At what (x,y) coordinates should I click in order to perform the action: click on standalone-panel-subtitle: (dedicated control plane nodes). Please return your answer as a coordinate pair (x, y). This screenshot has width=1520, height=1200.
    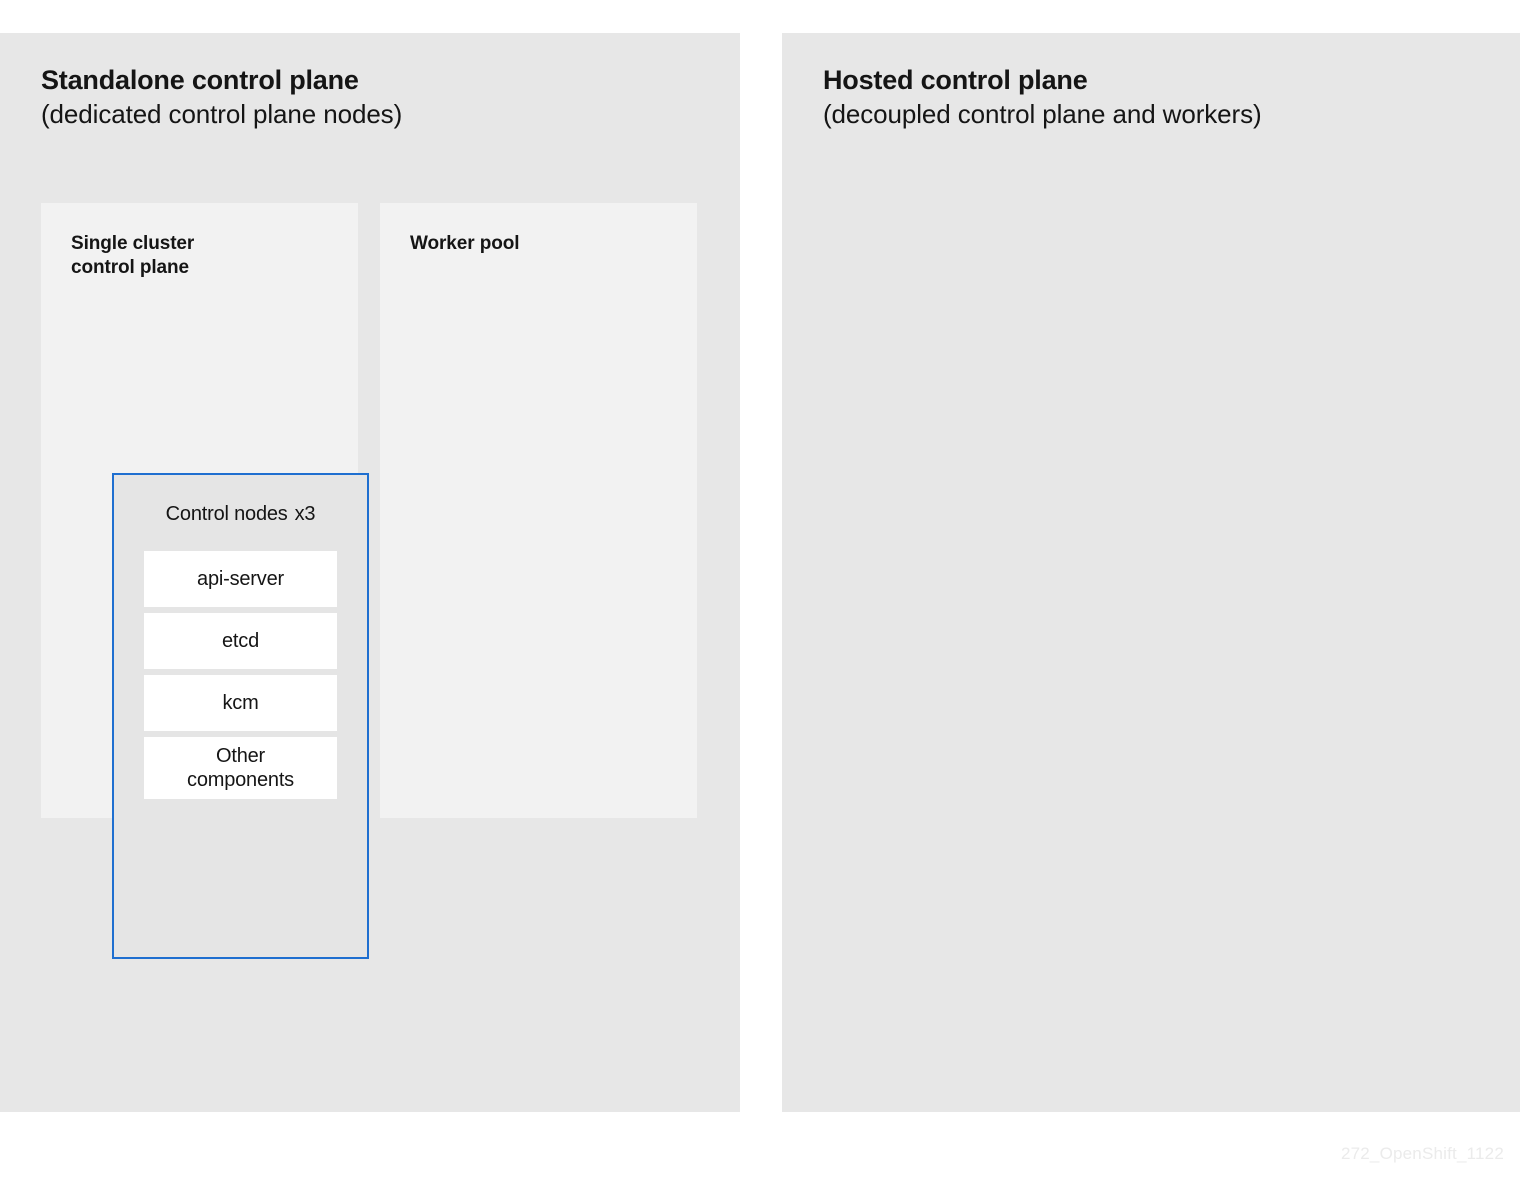
    Looking at the image, I should click on (222, 113).